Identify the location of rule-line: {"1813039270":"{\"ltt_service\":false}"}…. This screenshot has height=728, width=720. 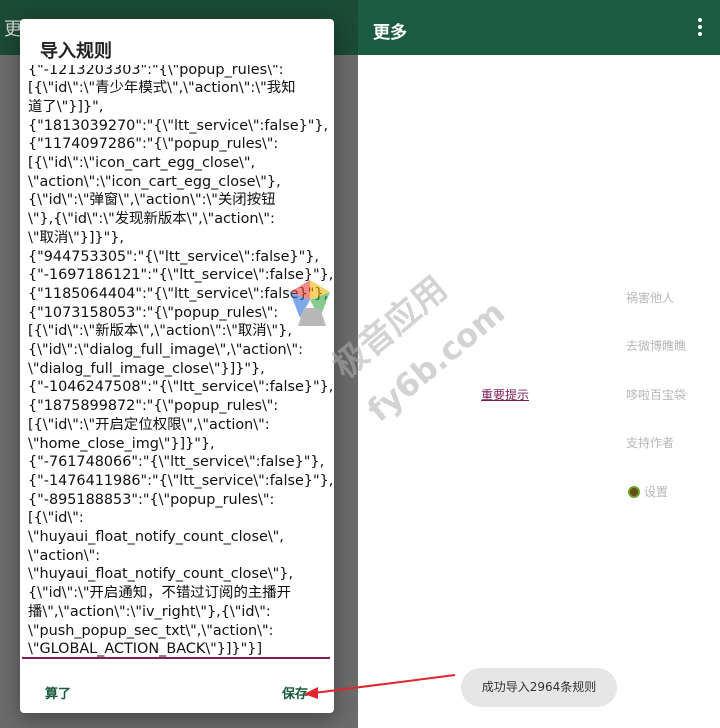
(178, 125).